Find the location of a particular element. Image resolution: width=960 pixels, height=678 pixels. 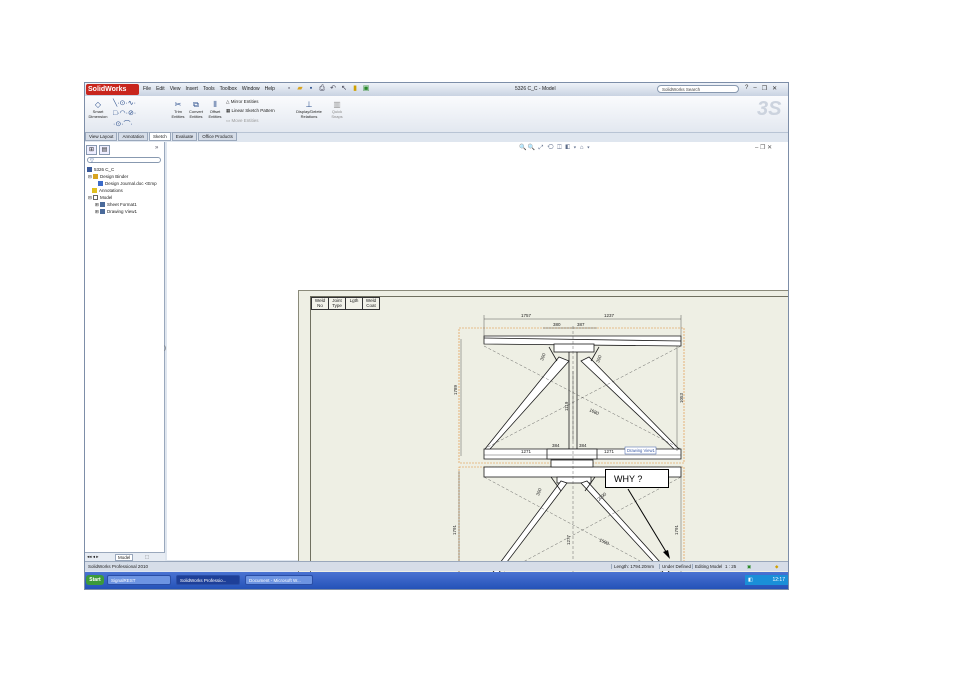

smart-dimension-icon: ◇ is located at coordinates (98, 104).